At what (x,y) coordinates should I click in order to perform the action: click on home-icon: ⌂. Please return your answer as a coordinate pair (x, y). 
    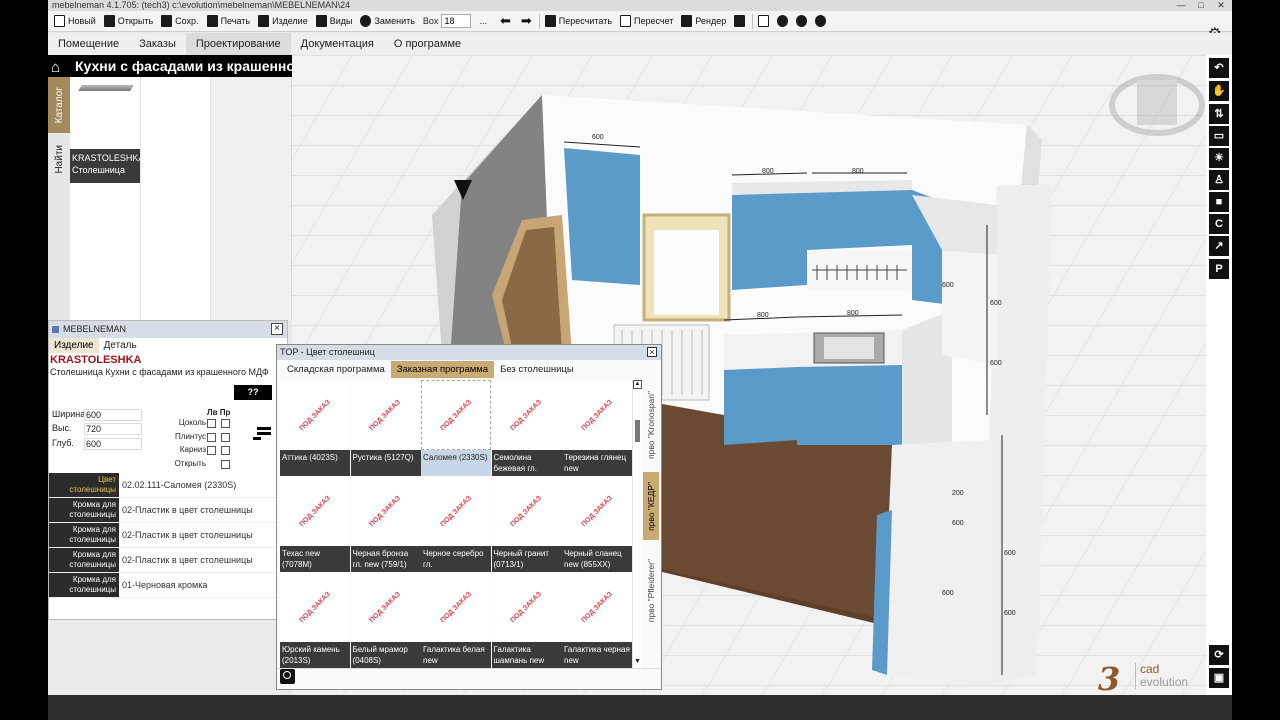
    Looking at the image, I should click on (55, 67).